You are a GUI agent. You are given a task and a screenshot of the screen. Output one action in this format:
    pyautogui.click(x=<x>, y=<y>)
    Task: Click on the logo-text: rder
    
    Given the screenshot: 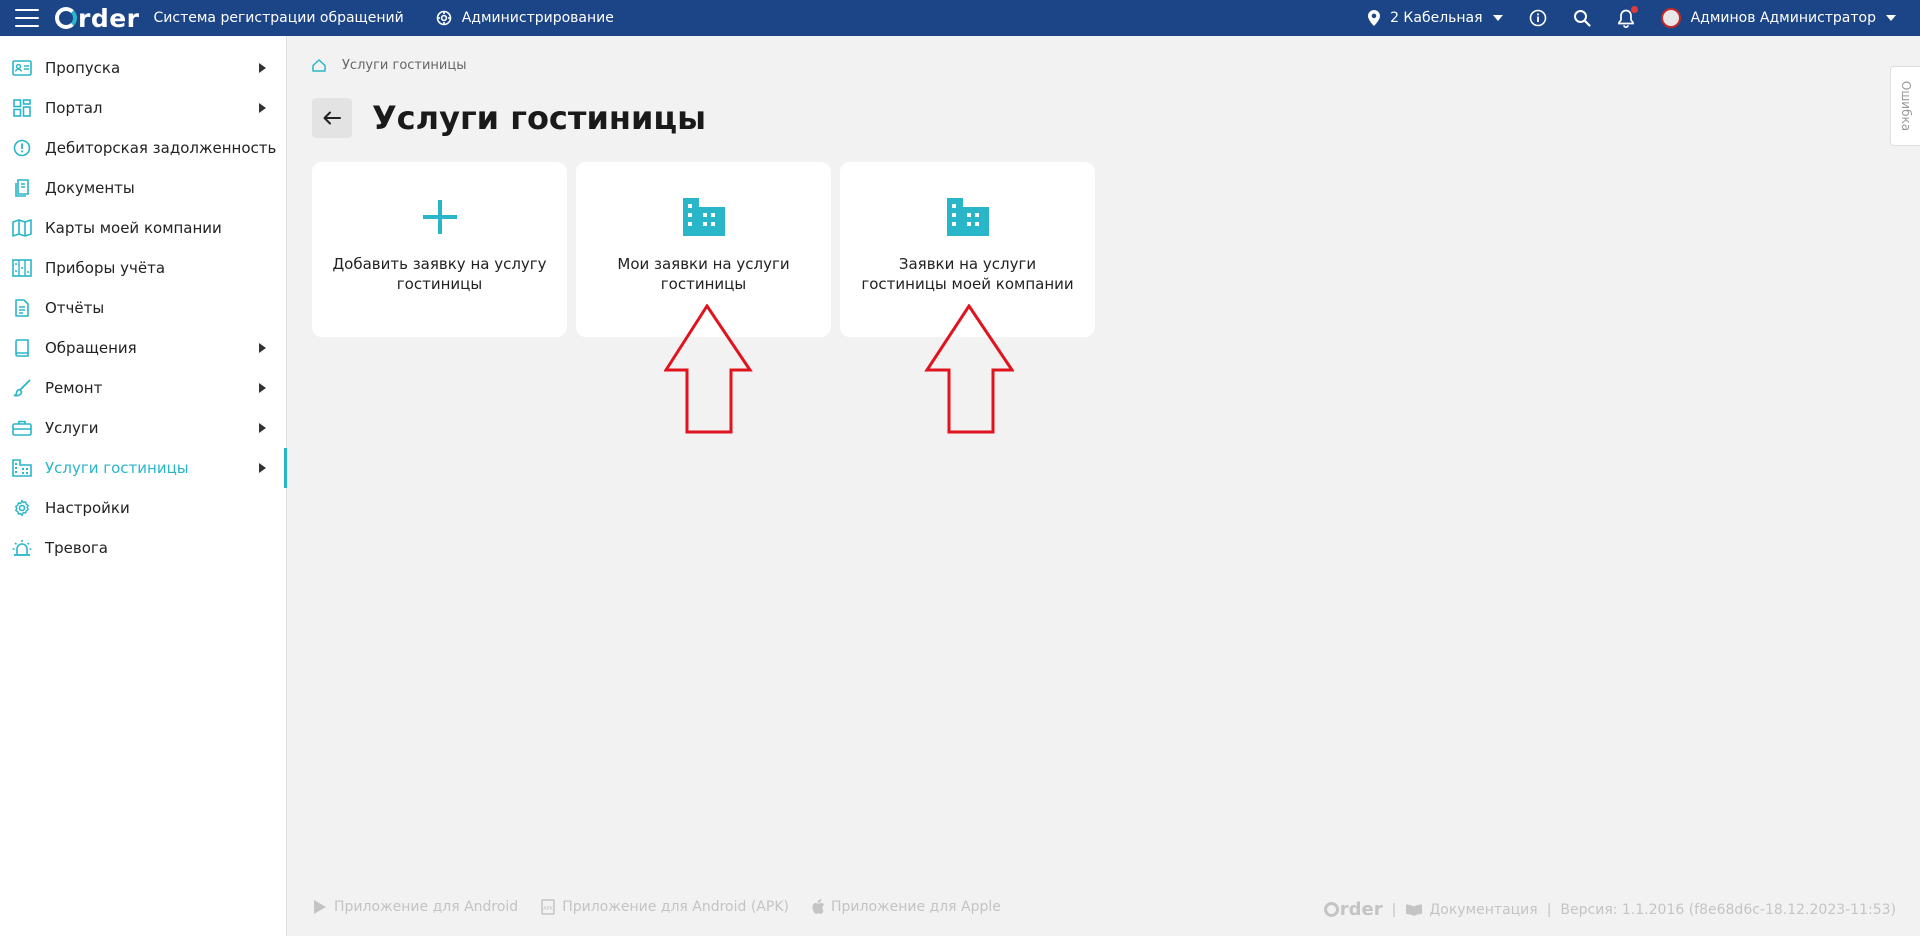 What is the action you would take?
    pyautogui.click(x=109, y=18)
    